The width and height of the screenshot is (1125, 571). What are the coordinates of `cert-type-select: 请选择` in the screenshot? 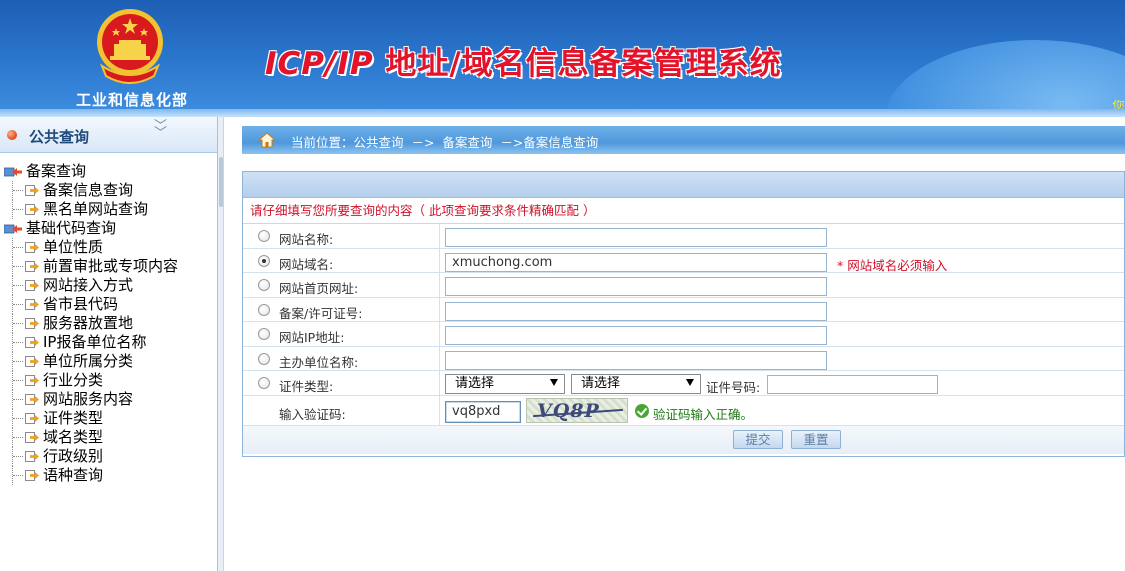 It's located at (505, 384).